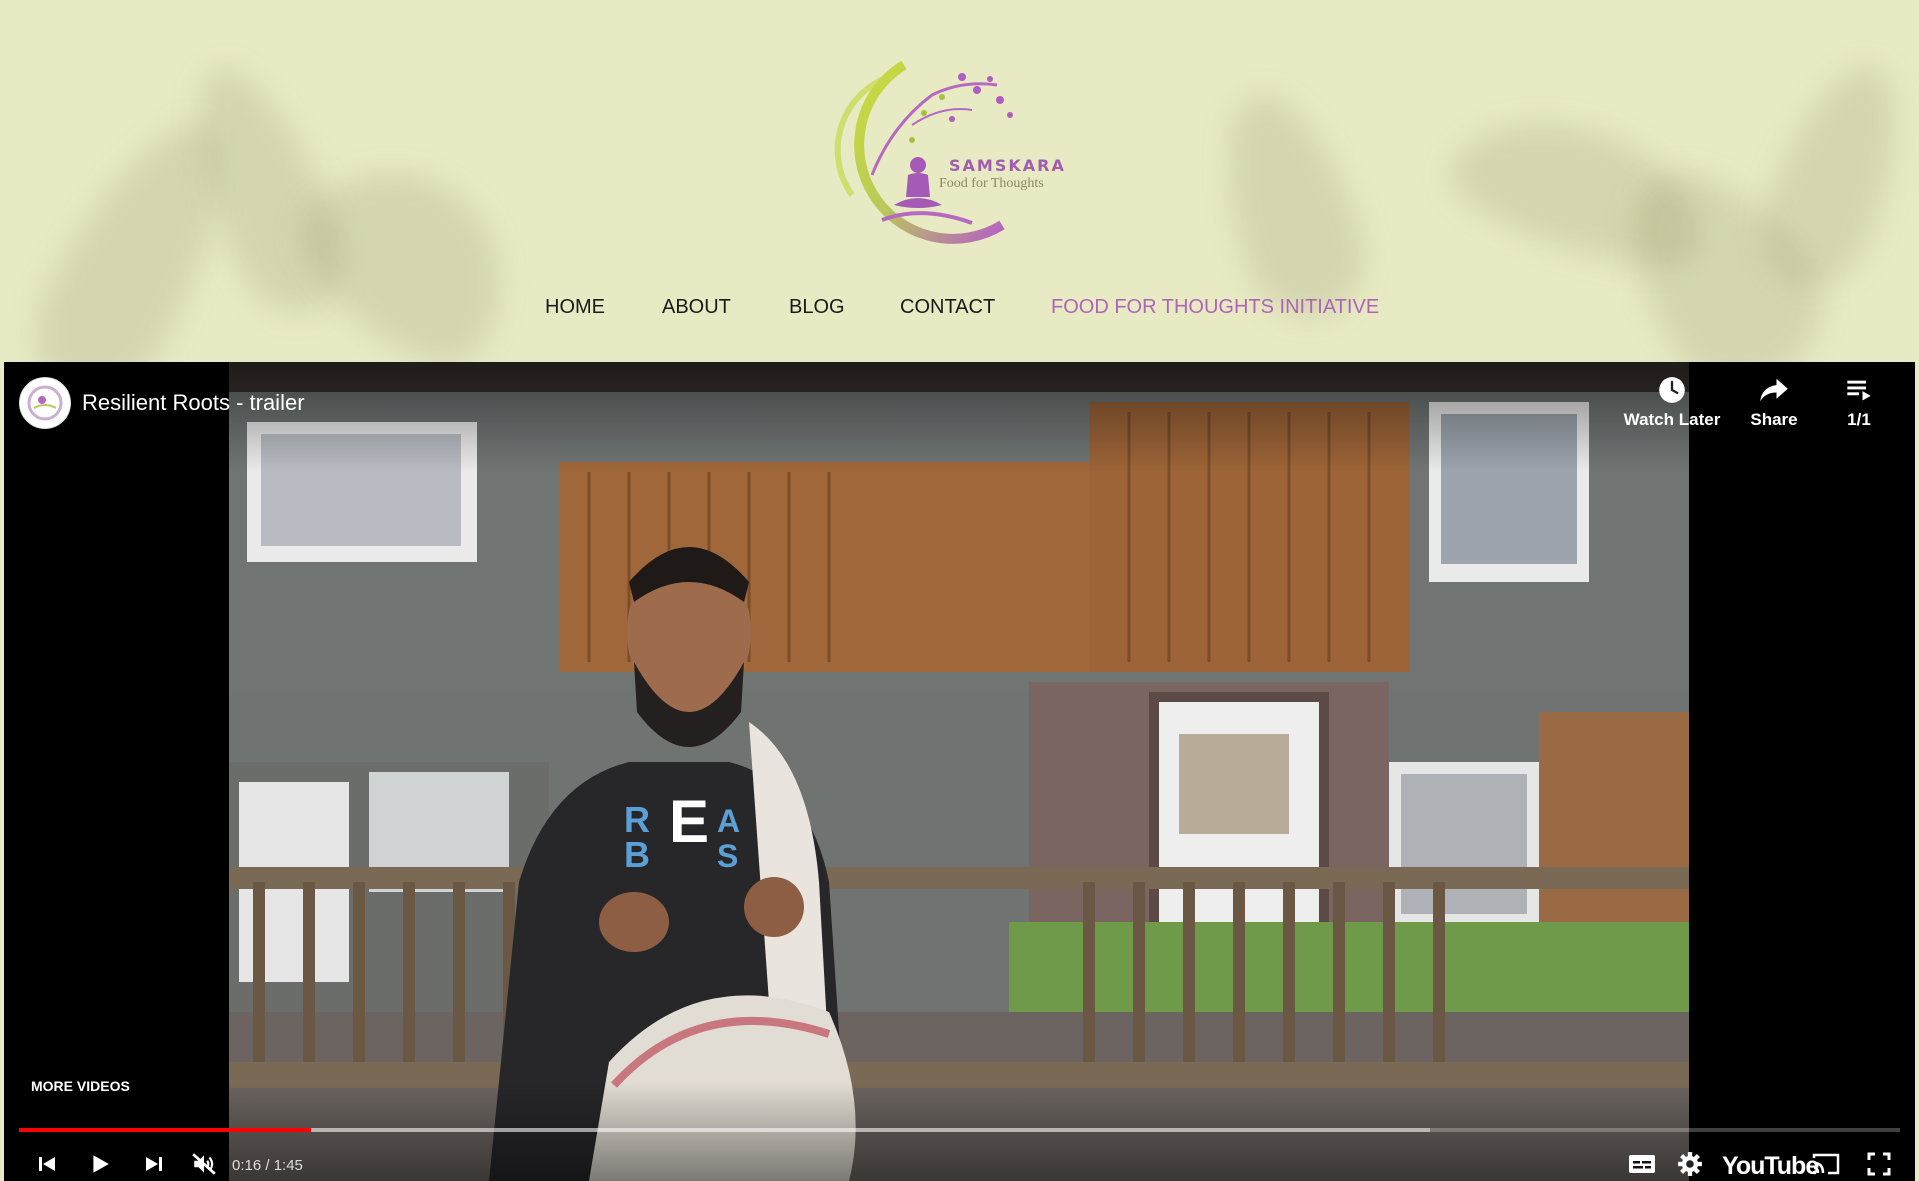 This screenshot has width=1919, height=1181. What do you see at coordinates (1215, 307) in the screenshot?
I see `nav-food-for-thoughts-initiative: FOOD FOR THOUGHTS INITIATIVE` at bounding box center [1215, 307].